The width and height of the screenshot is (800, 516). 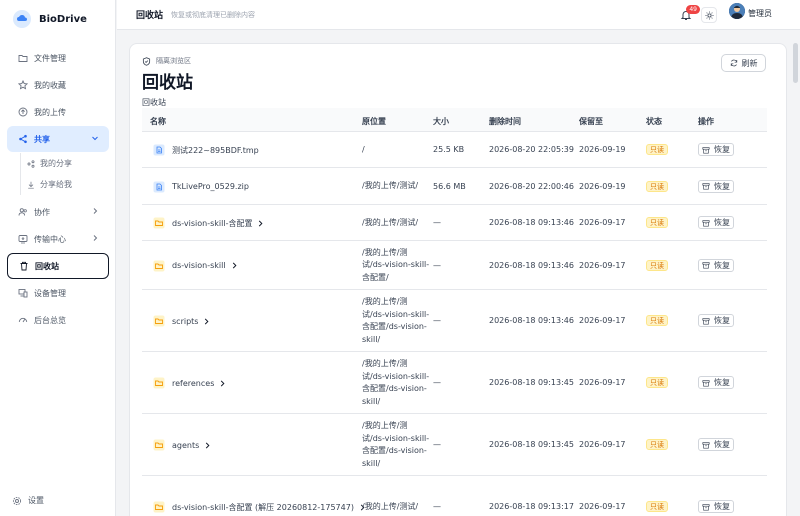 What do you see at coordinates (182, 445) in the screenshot?
I see `file-name-cell: agents` at bounding box center [182, 445].